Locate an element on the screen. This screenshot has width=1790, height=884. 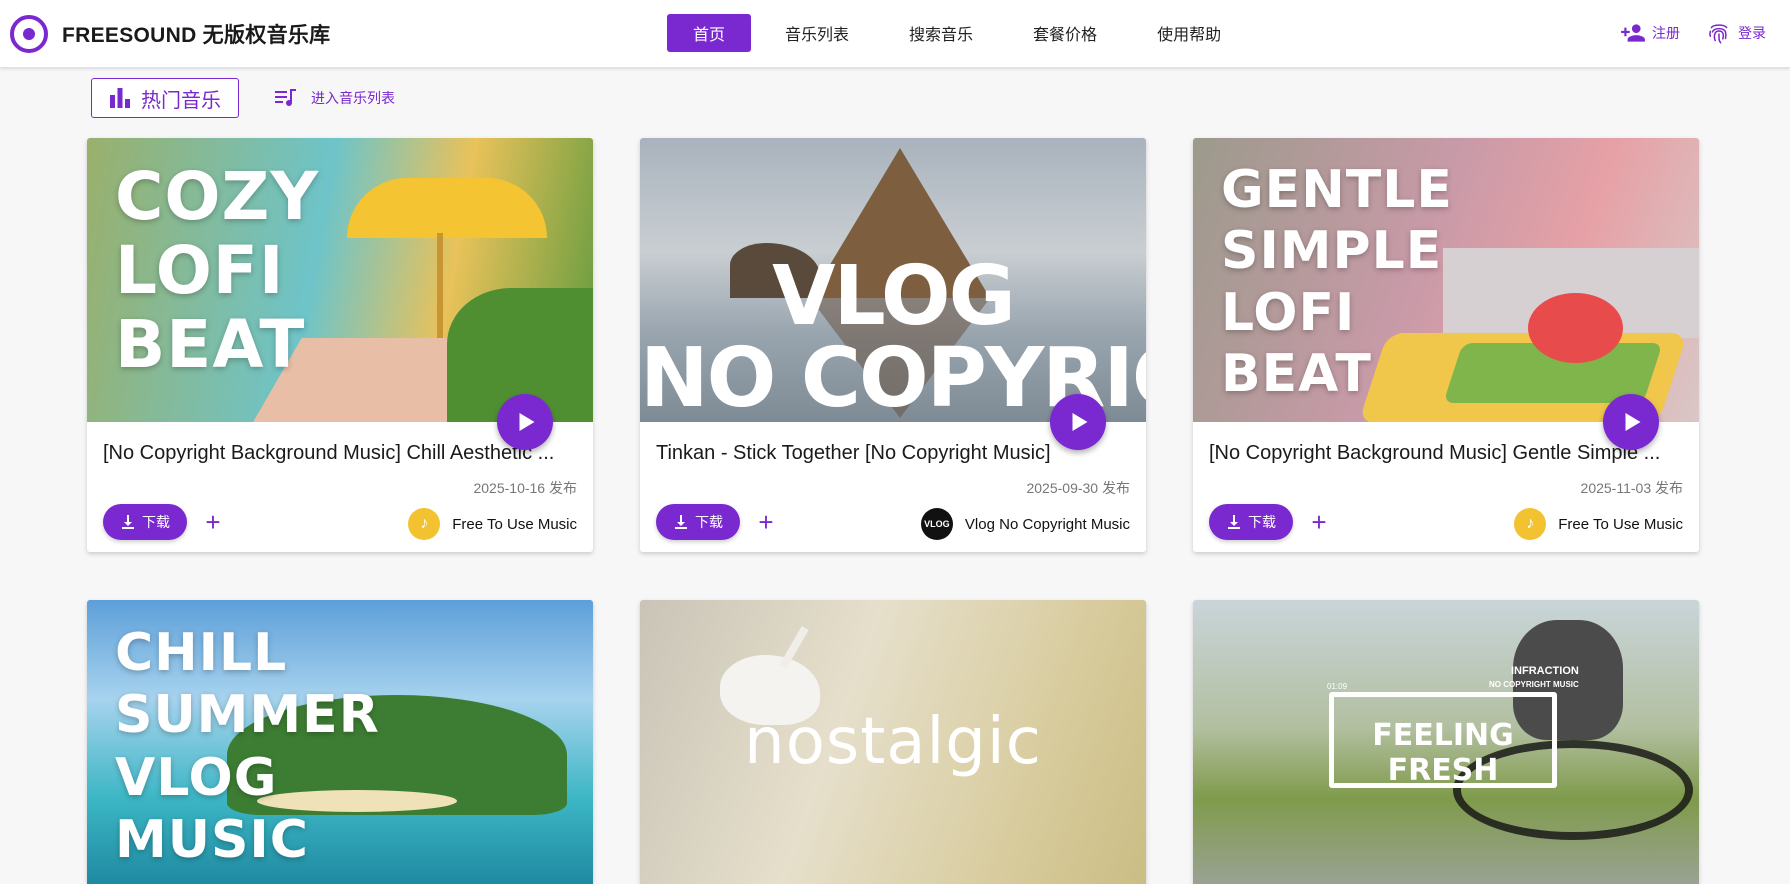
thumbnail-text: COZY LOFI BEAT is located at coordinates (217, 270).